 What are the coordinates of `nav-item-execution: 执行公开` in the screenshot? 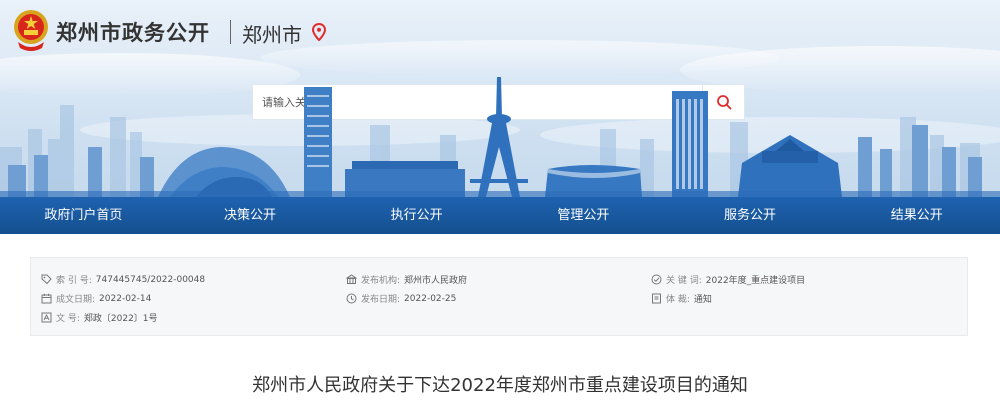 It's located at (416, 215).